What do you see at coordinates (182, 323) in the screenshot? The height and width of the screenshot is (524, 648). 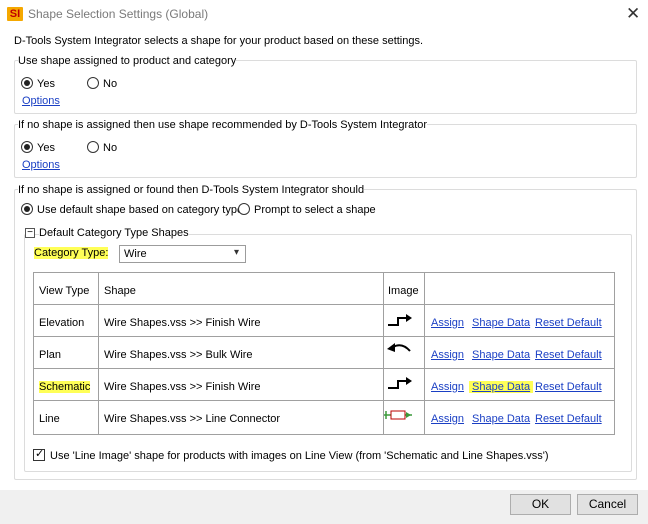 I see `row-elevation-shape: Wire Shapes.vss >> Finish Wire` at bounding box center [182, 323].